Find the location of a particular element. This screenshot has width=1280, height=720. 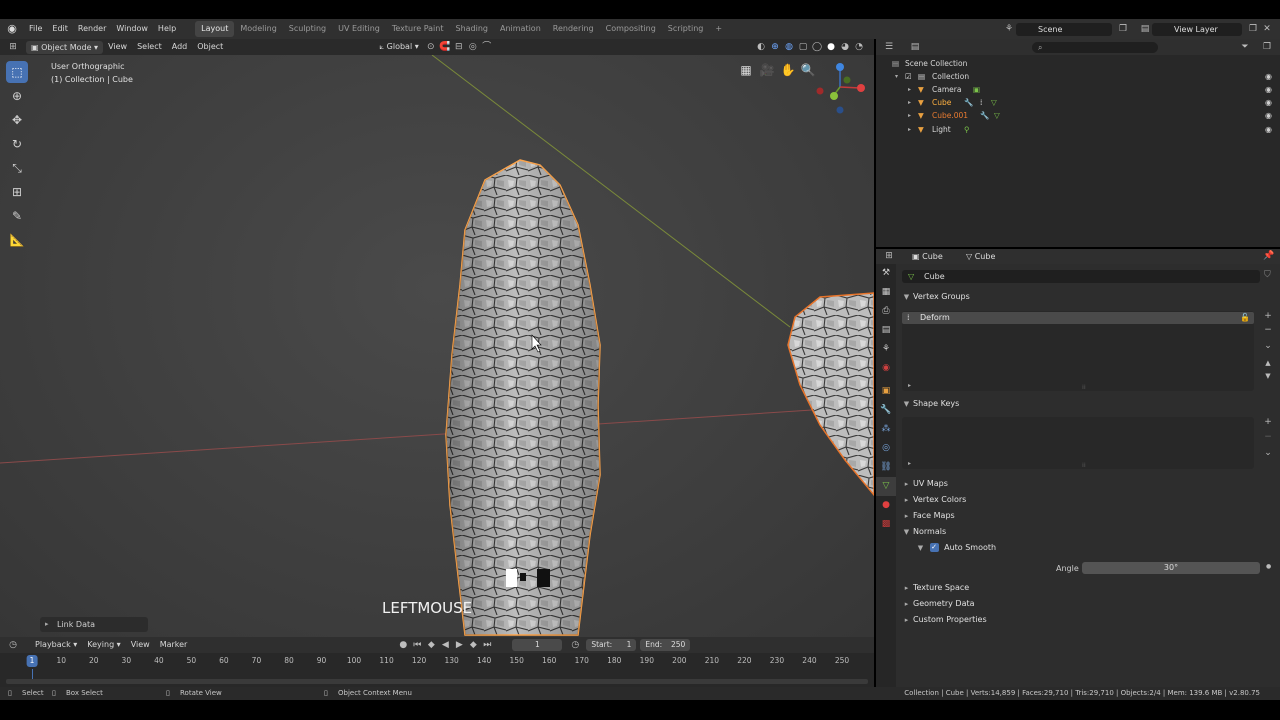

outliner-row-cube-001: ▸ ▼ Cube.001 🔧 ▽ ◉ is located at coordinates (1078, 115).